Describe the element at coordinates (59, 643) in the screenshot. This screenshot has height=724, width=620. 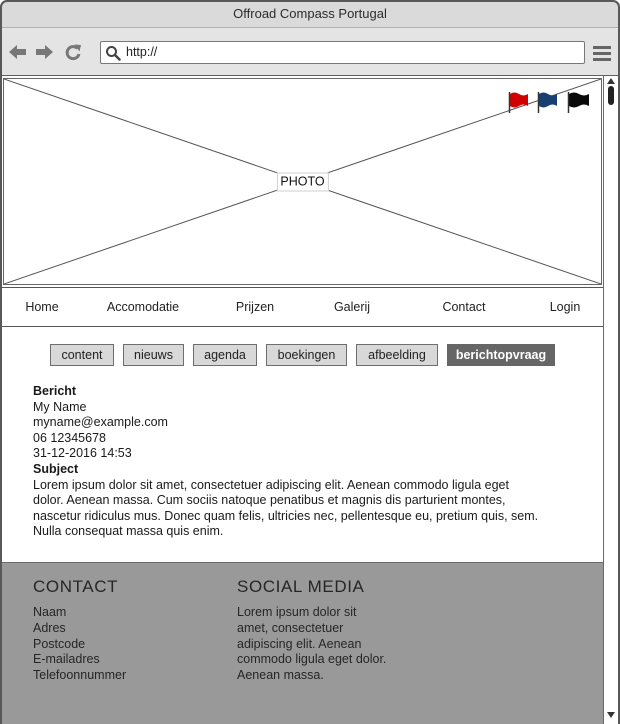
I see `contact-item-postcode: Postcode` at that location.